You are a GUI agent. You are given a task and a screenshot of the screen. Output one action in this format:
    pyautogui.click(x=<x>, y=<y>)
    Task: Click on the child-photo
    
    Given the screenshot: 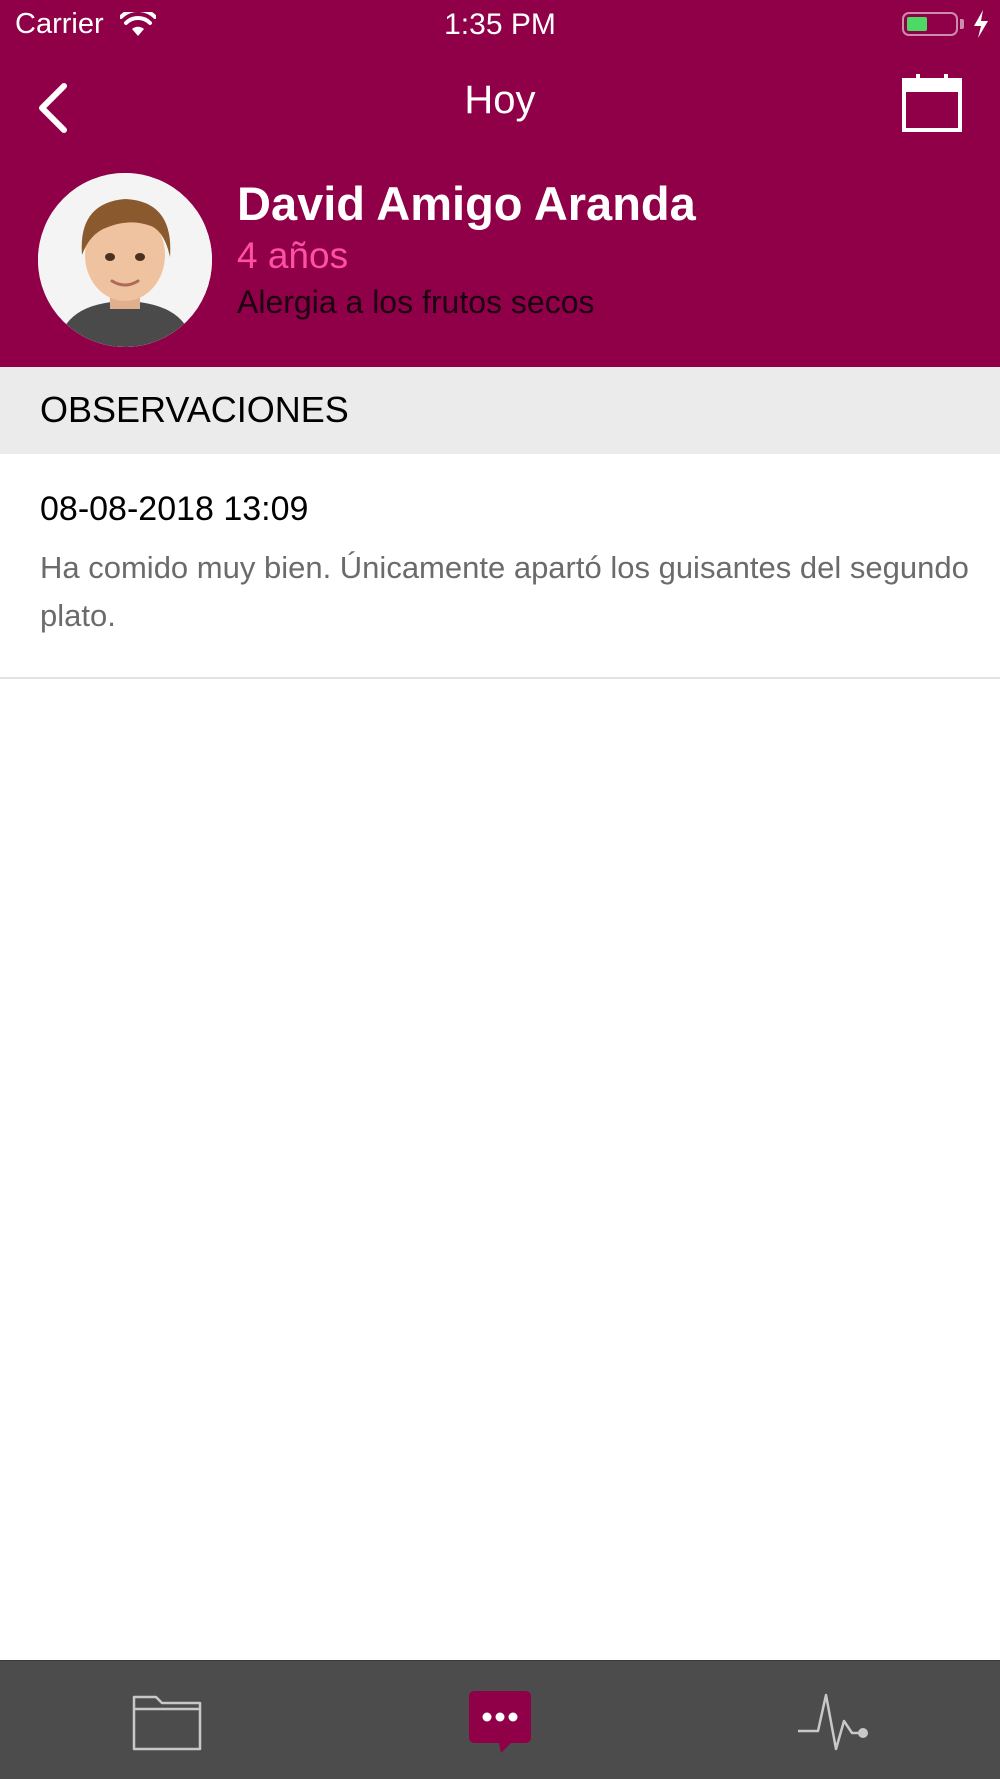 What is the action you would take?
    pyautogui.click(x=125, y=260)
    